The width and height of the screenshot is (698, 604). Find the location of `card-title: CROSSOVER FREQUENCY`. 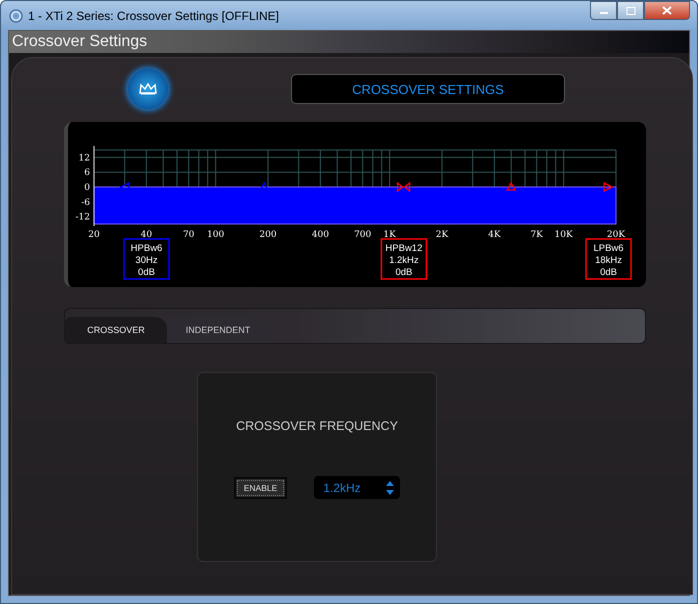

card-title: CROSSOVER FREQUENCY is located at coordinates (317, 426).